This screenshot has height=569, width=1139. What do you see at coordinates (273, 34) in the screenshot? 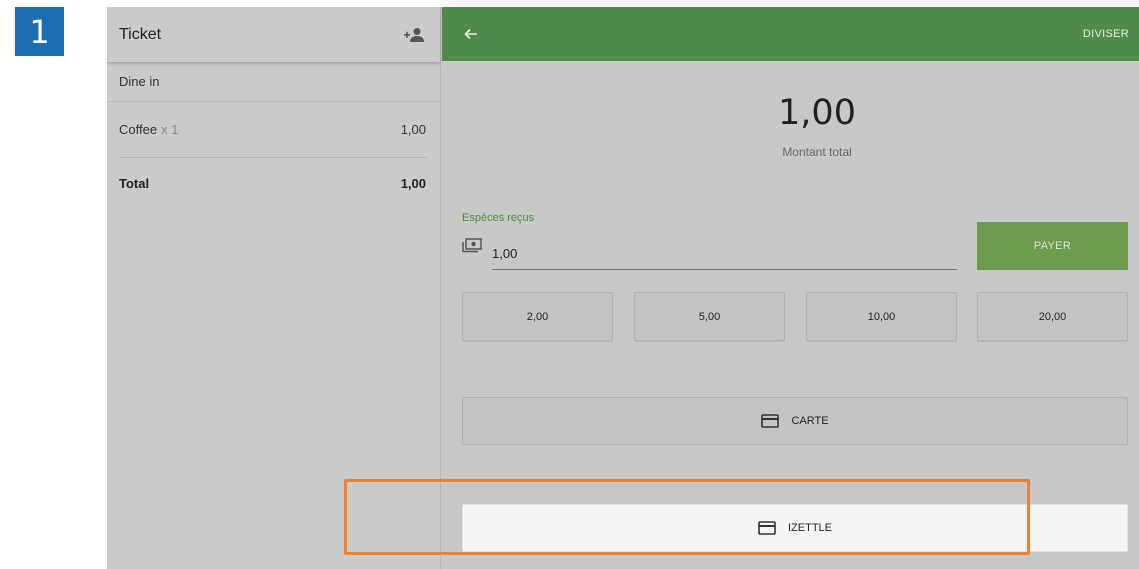
I see `ticket-header: Ticket` at bounding box center [273, 34].